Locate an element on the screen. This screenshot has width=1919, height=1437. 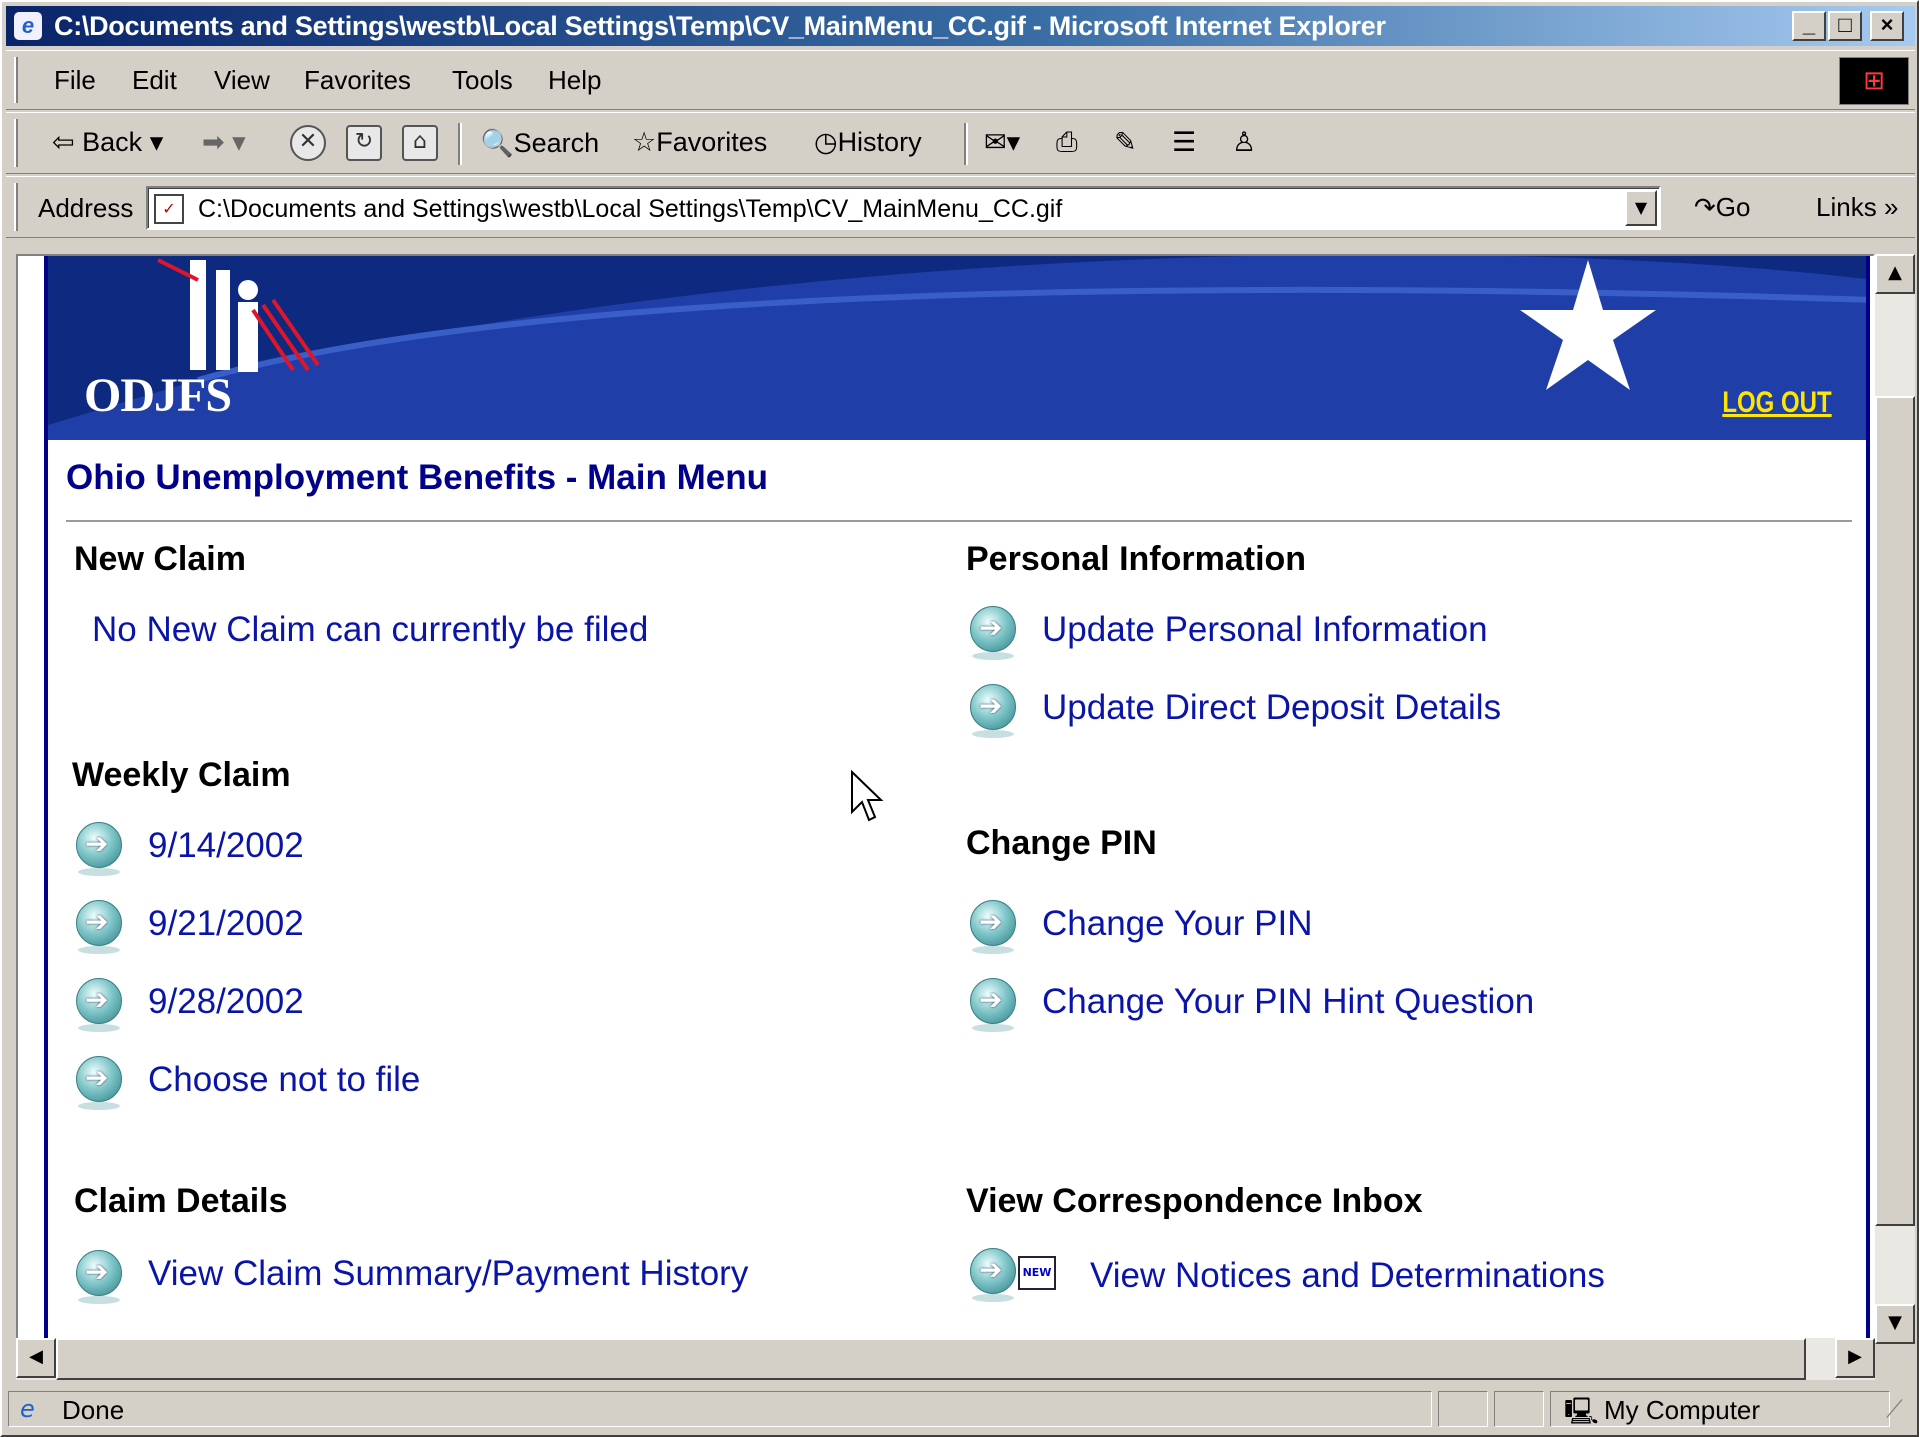
address-dropdown-icon: ▼ is located at coordinates (1641, 208).